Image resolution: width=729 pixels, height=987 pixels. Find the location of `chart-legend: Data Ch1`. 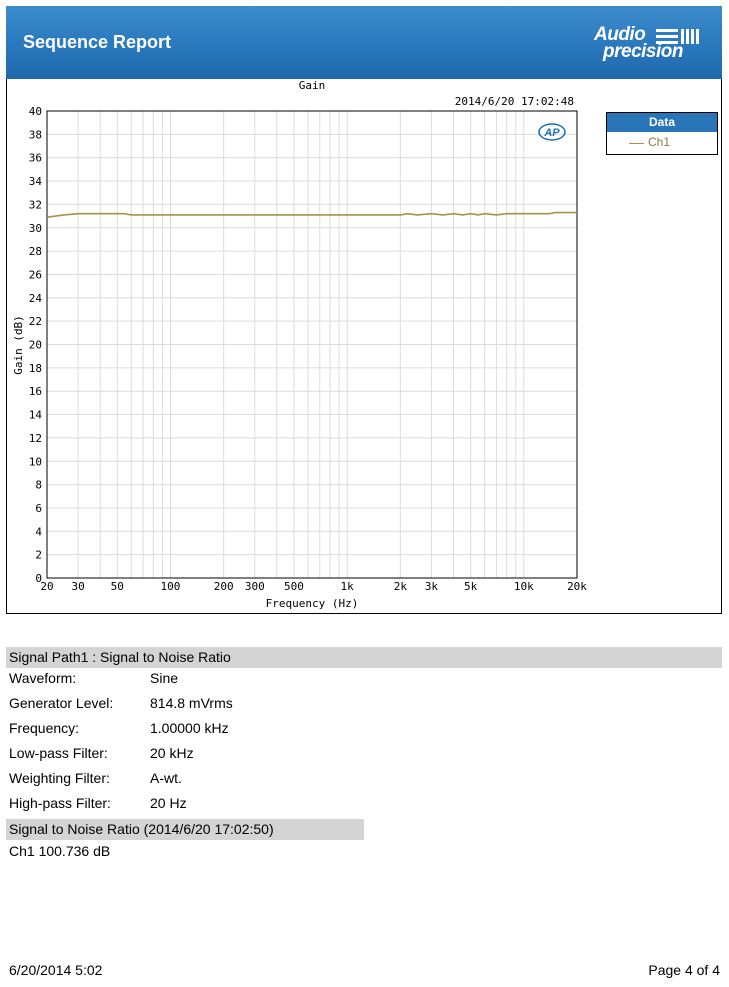

chart-legend: Data Ch1 is located at coordinates (662, 133).